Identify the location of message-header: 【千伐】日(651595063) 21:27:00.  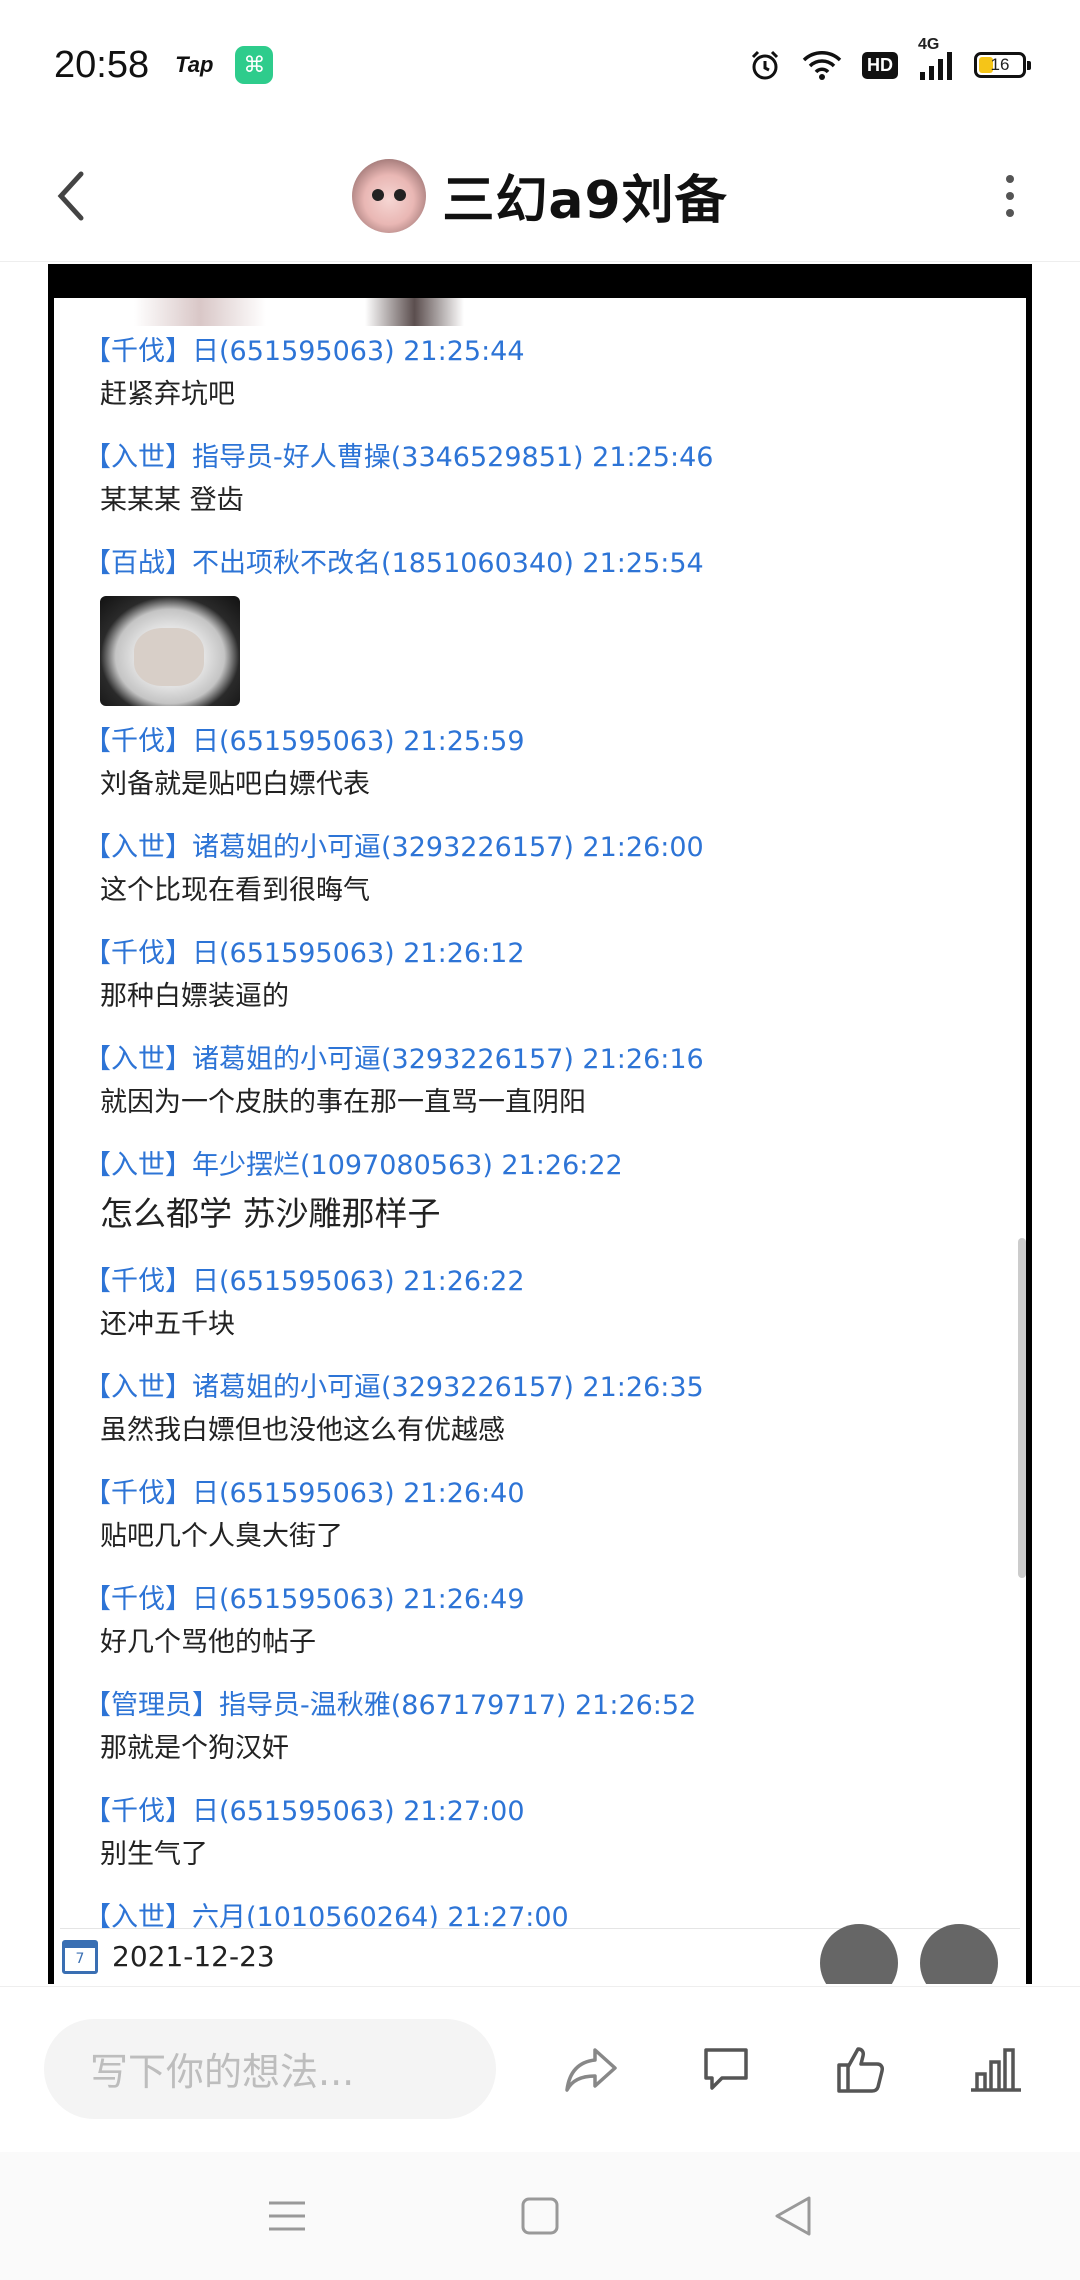
(304, 1811).